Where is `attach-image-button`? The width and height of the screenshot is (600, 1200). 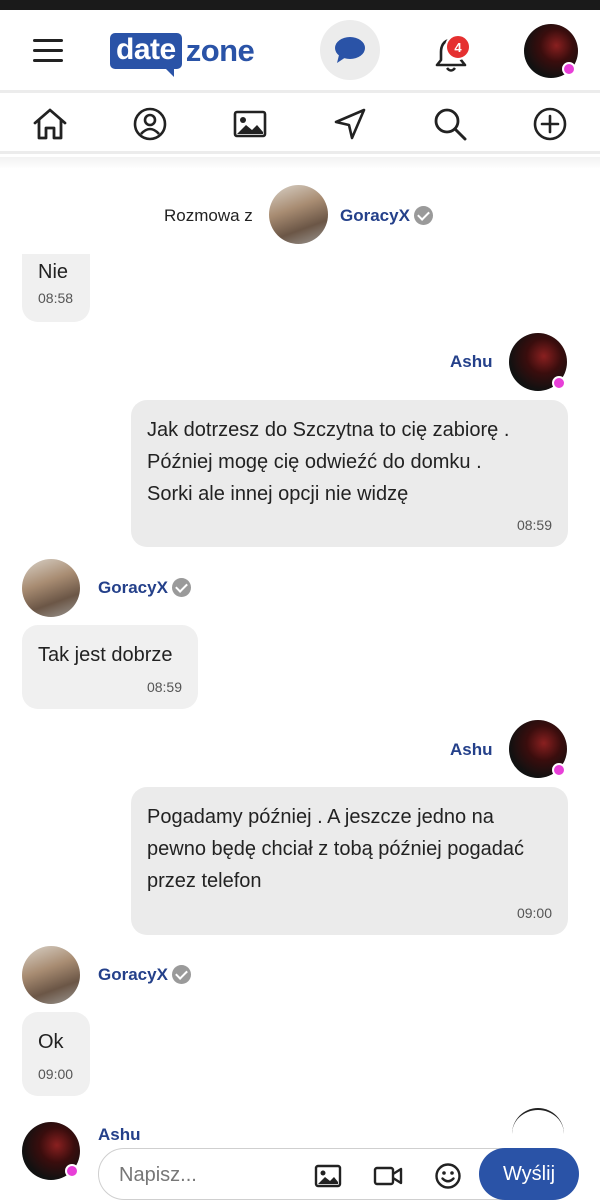
attach-image-button is located at coordinates (328, 1176).